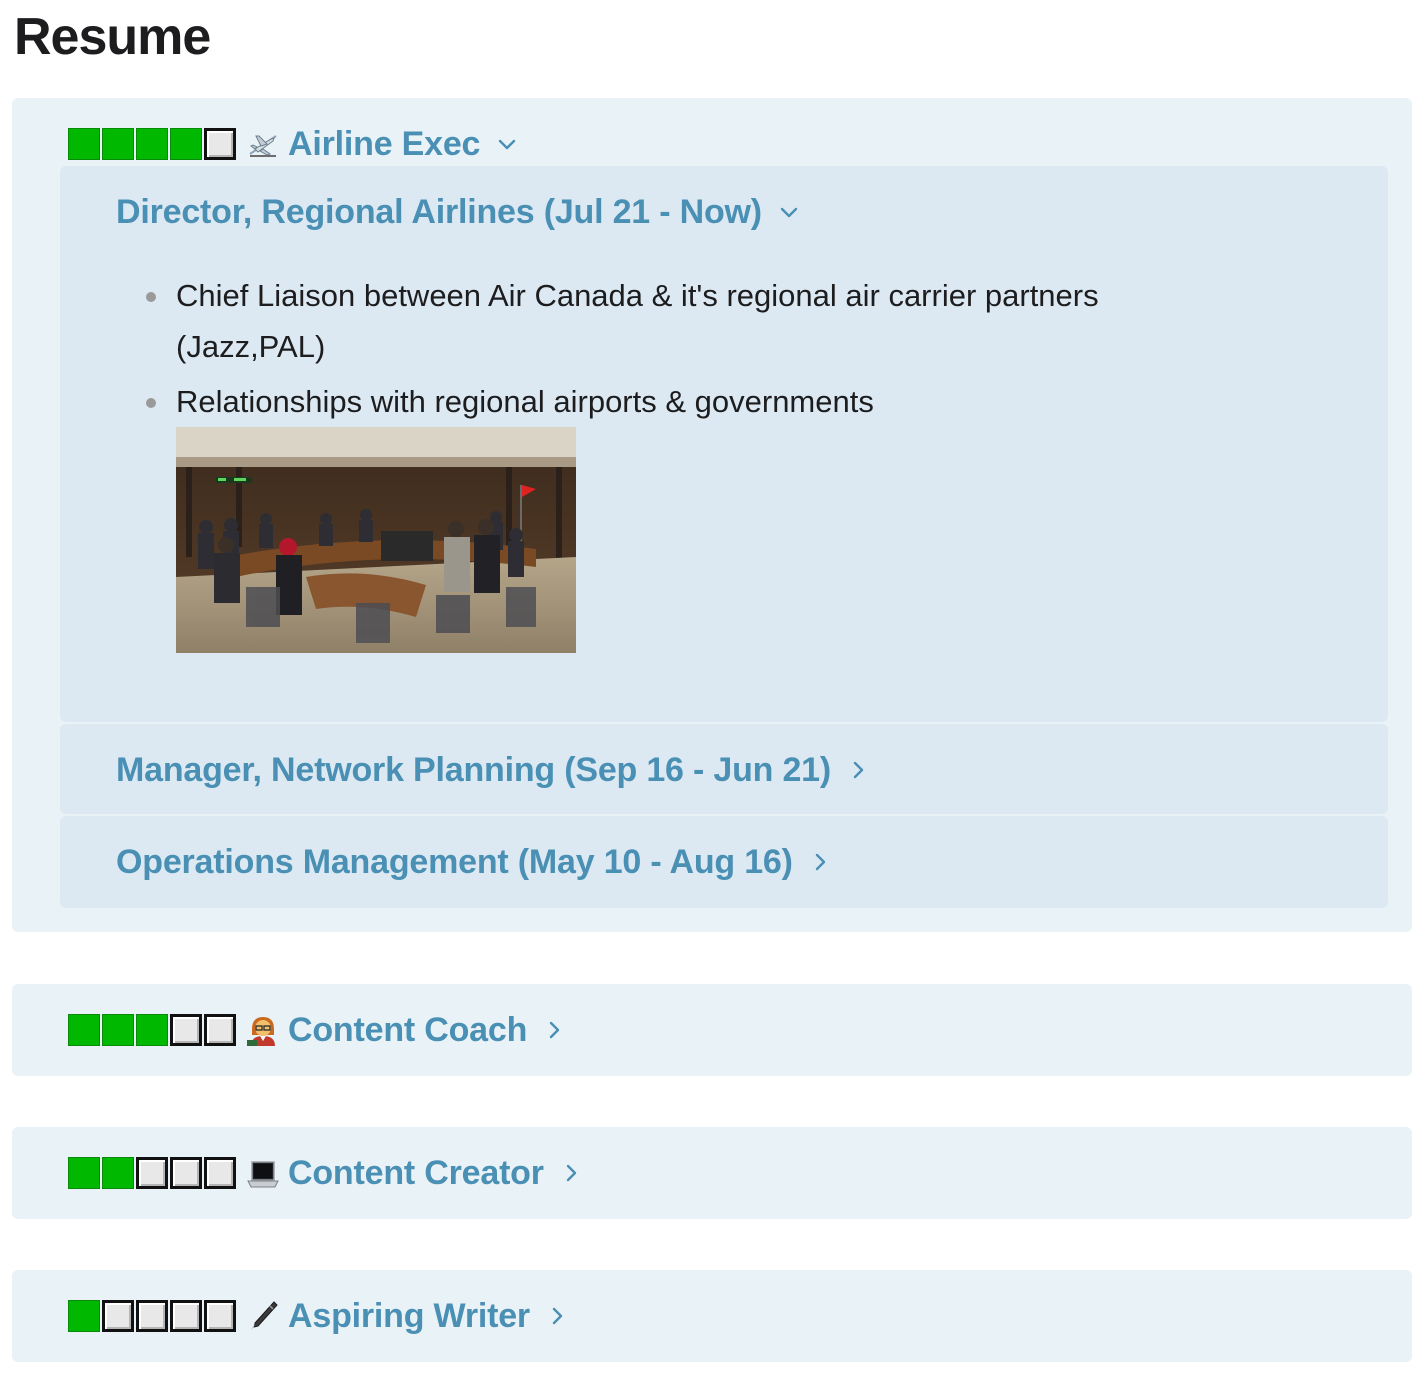 This screenshot has height=1378, width=1426. What do you see at coordinates (409, 1315) in the screenshot?
I see `group-title: Aspiring Writer` at bounding box center [409, 1315].